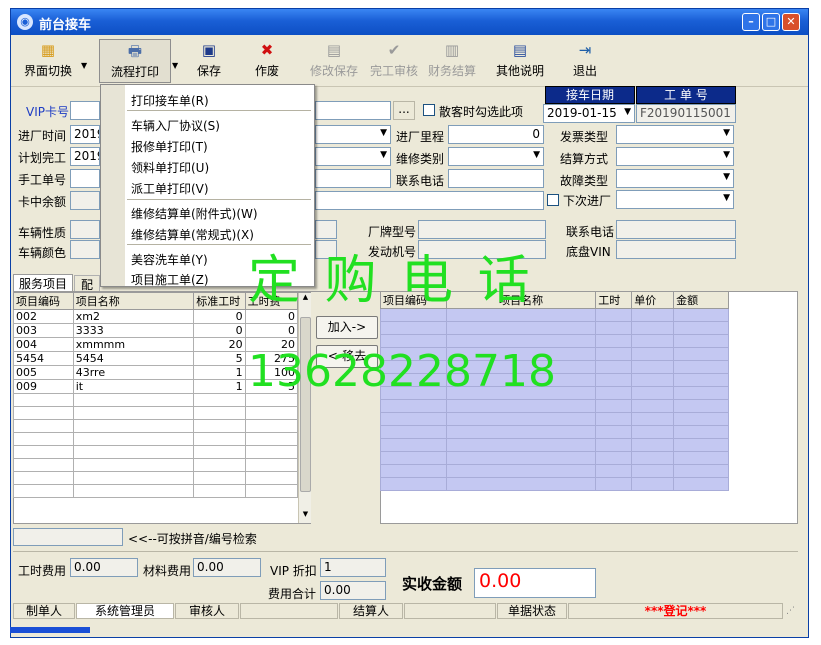  What do you see at coordinates (219, 199) in the screenshot?
I see `menu-separator` at bounding box center [219, 199].